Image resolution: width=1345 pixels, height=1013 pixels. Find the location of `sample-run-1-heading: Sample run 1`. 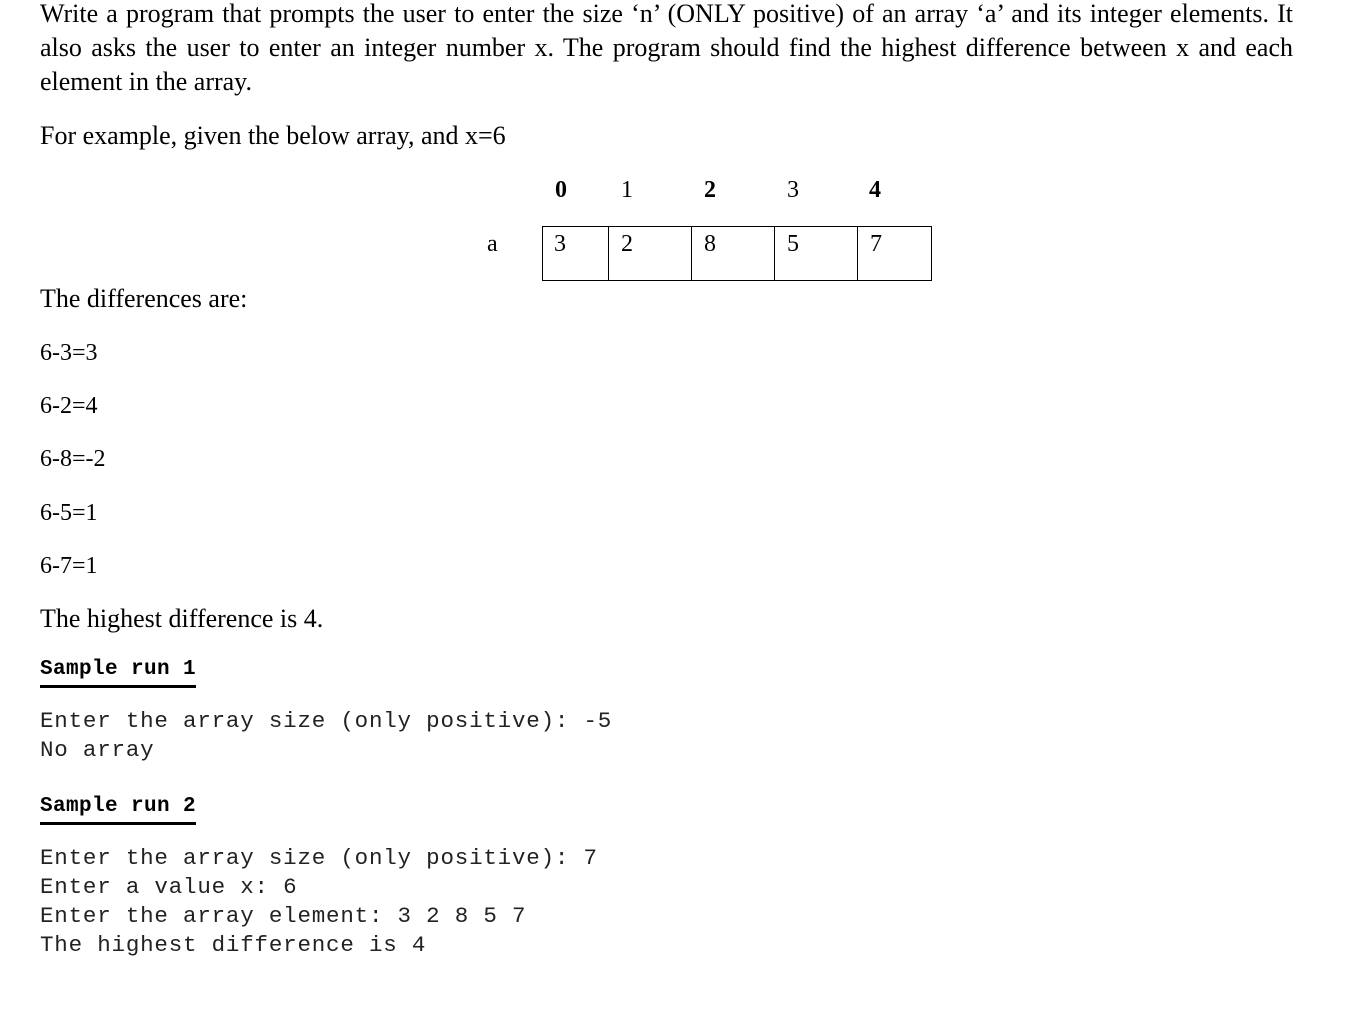

sample-run-1-heading: Sample run 1 is located at coordinates (118, 672).